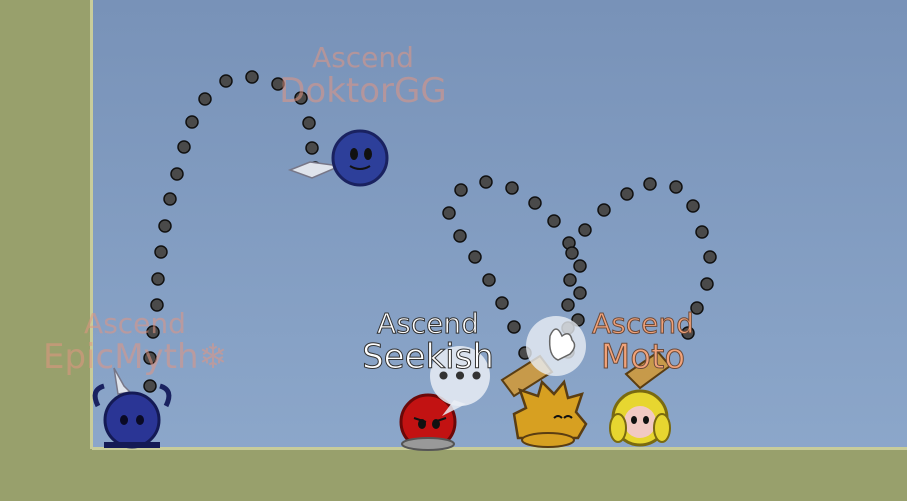 The width and height of the screenshot is (907, 501). I want to click on nametag-epicmyth: Ascend EpicMyth❄, so click(135, 342).